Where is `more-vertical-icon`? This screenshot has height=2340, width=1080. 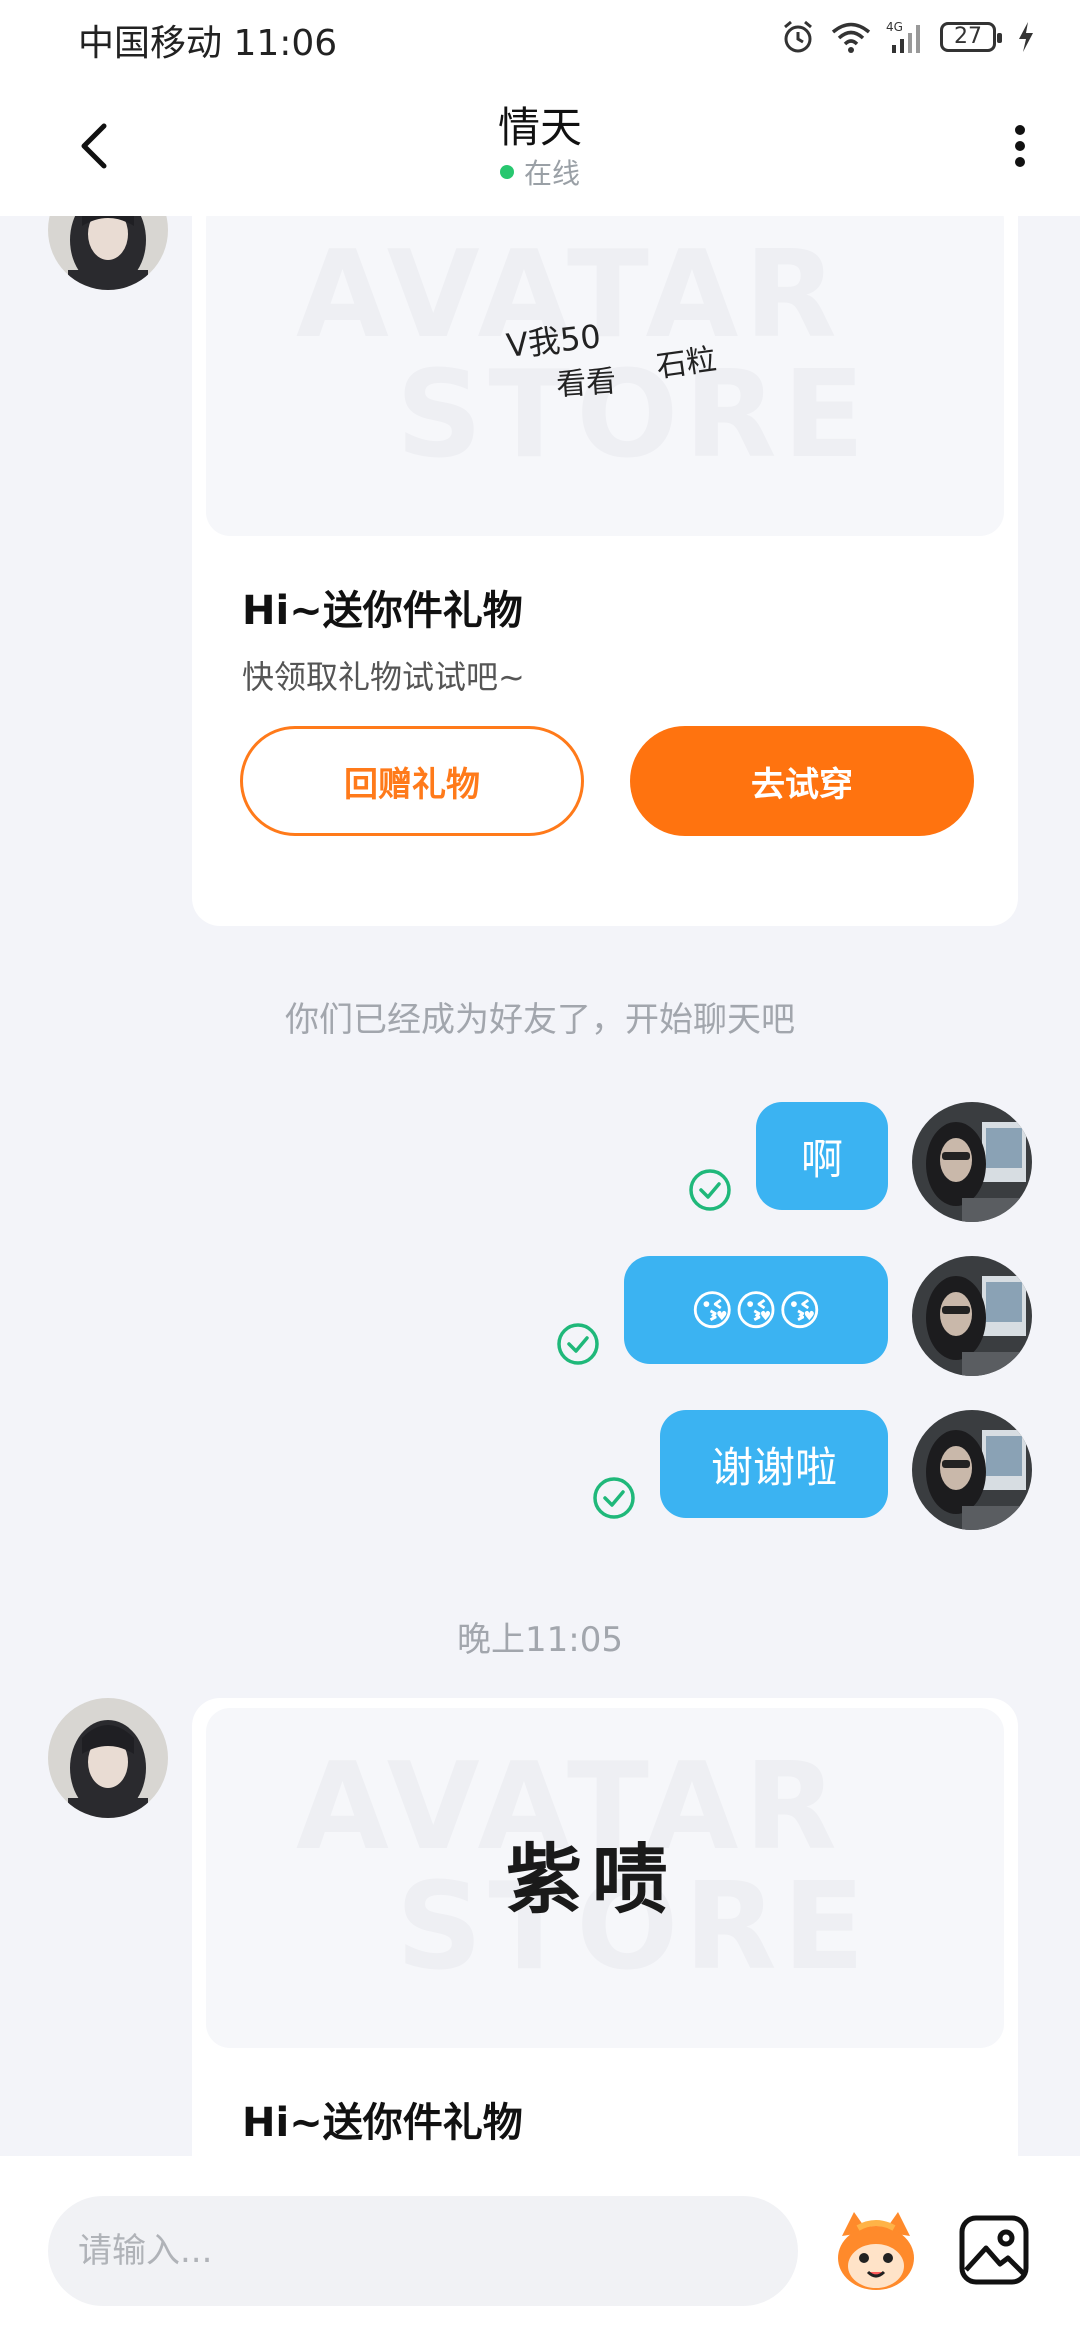
more-vertical-icon is located at coordinates (1020, 146).